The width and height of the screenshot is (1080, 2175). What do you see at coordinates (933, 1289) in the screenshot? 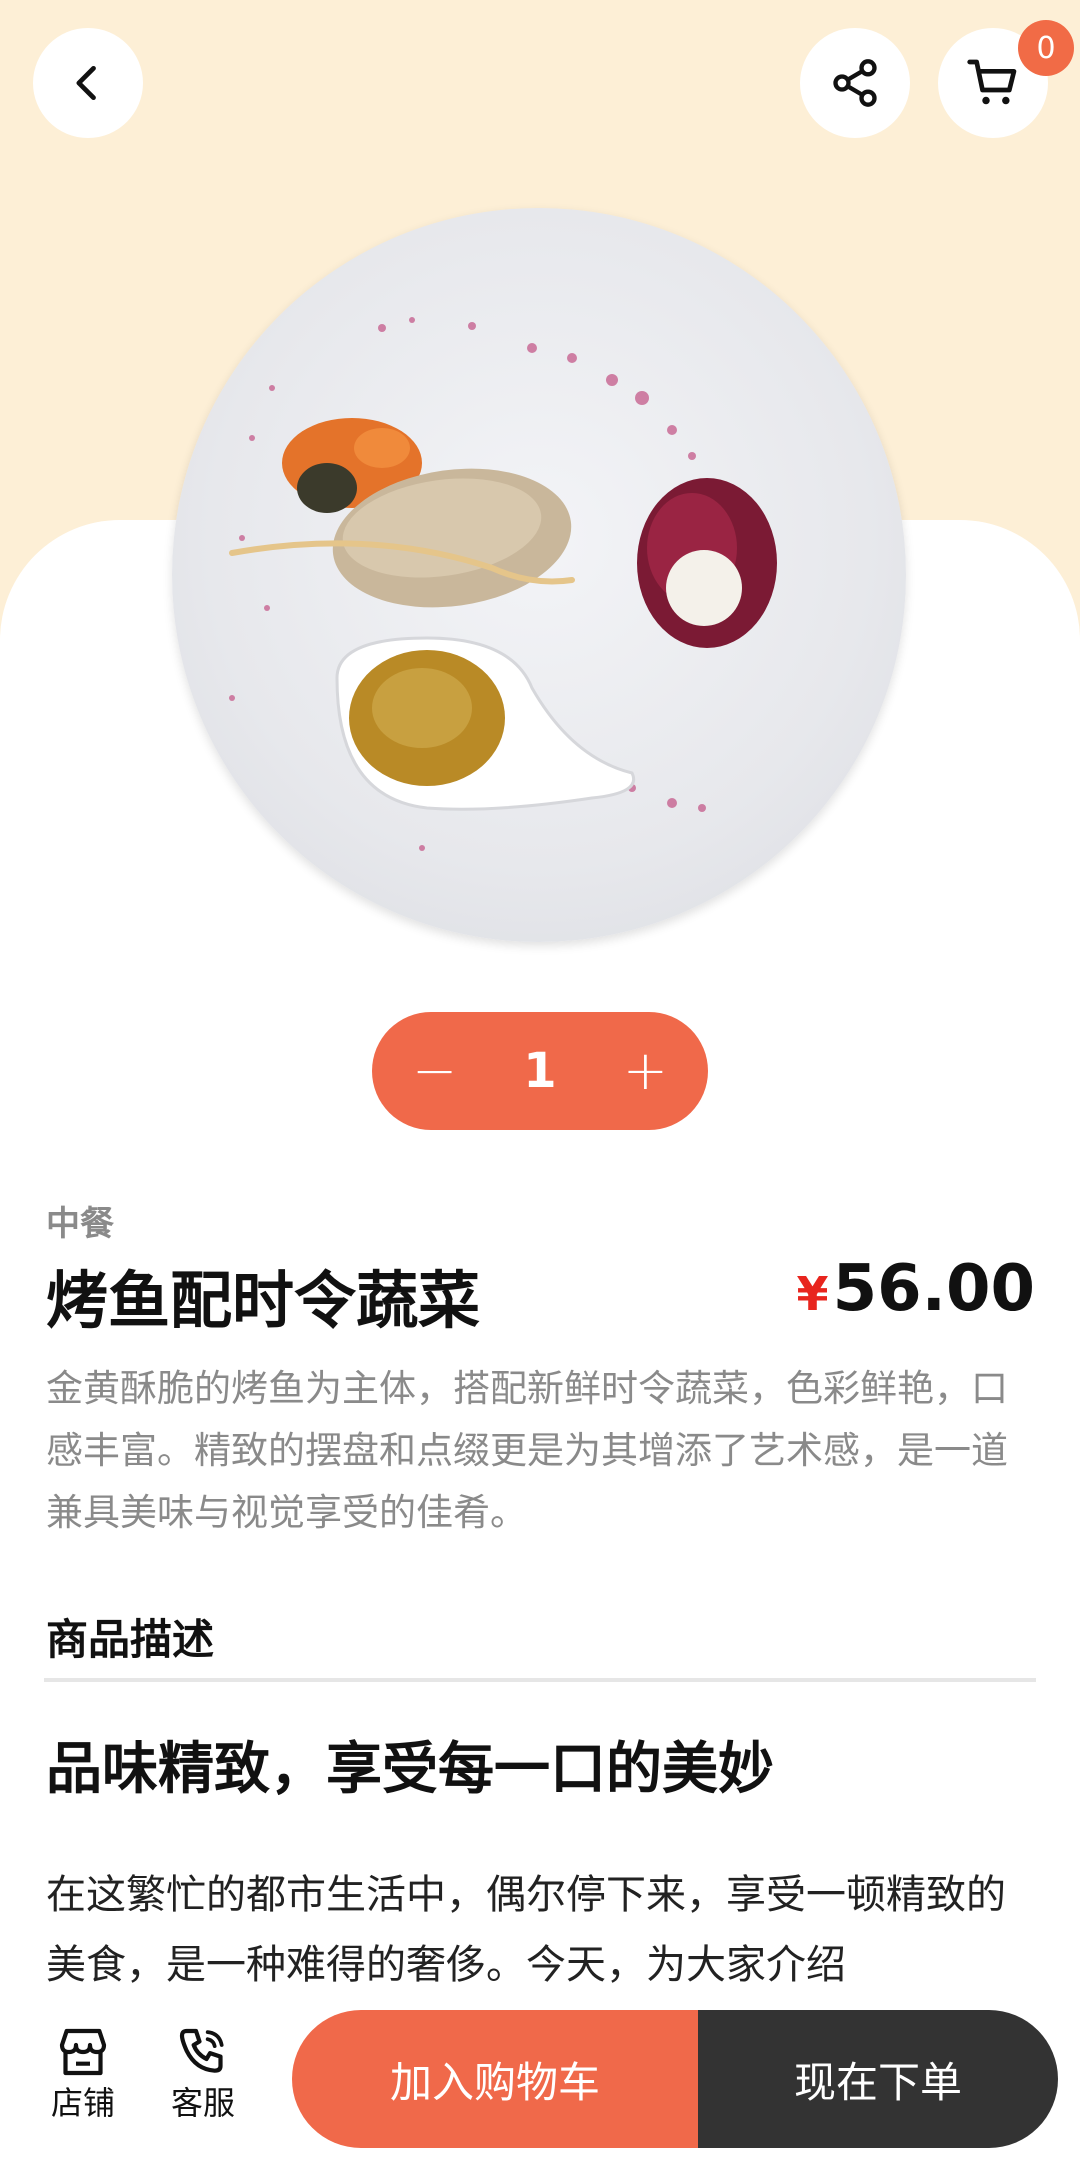
I see `price-value: 56.00` at bounding box center [933, 1289].